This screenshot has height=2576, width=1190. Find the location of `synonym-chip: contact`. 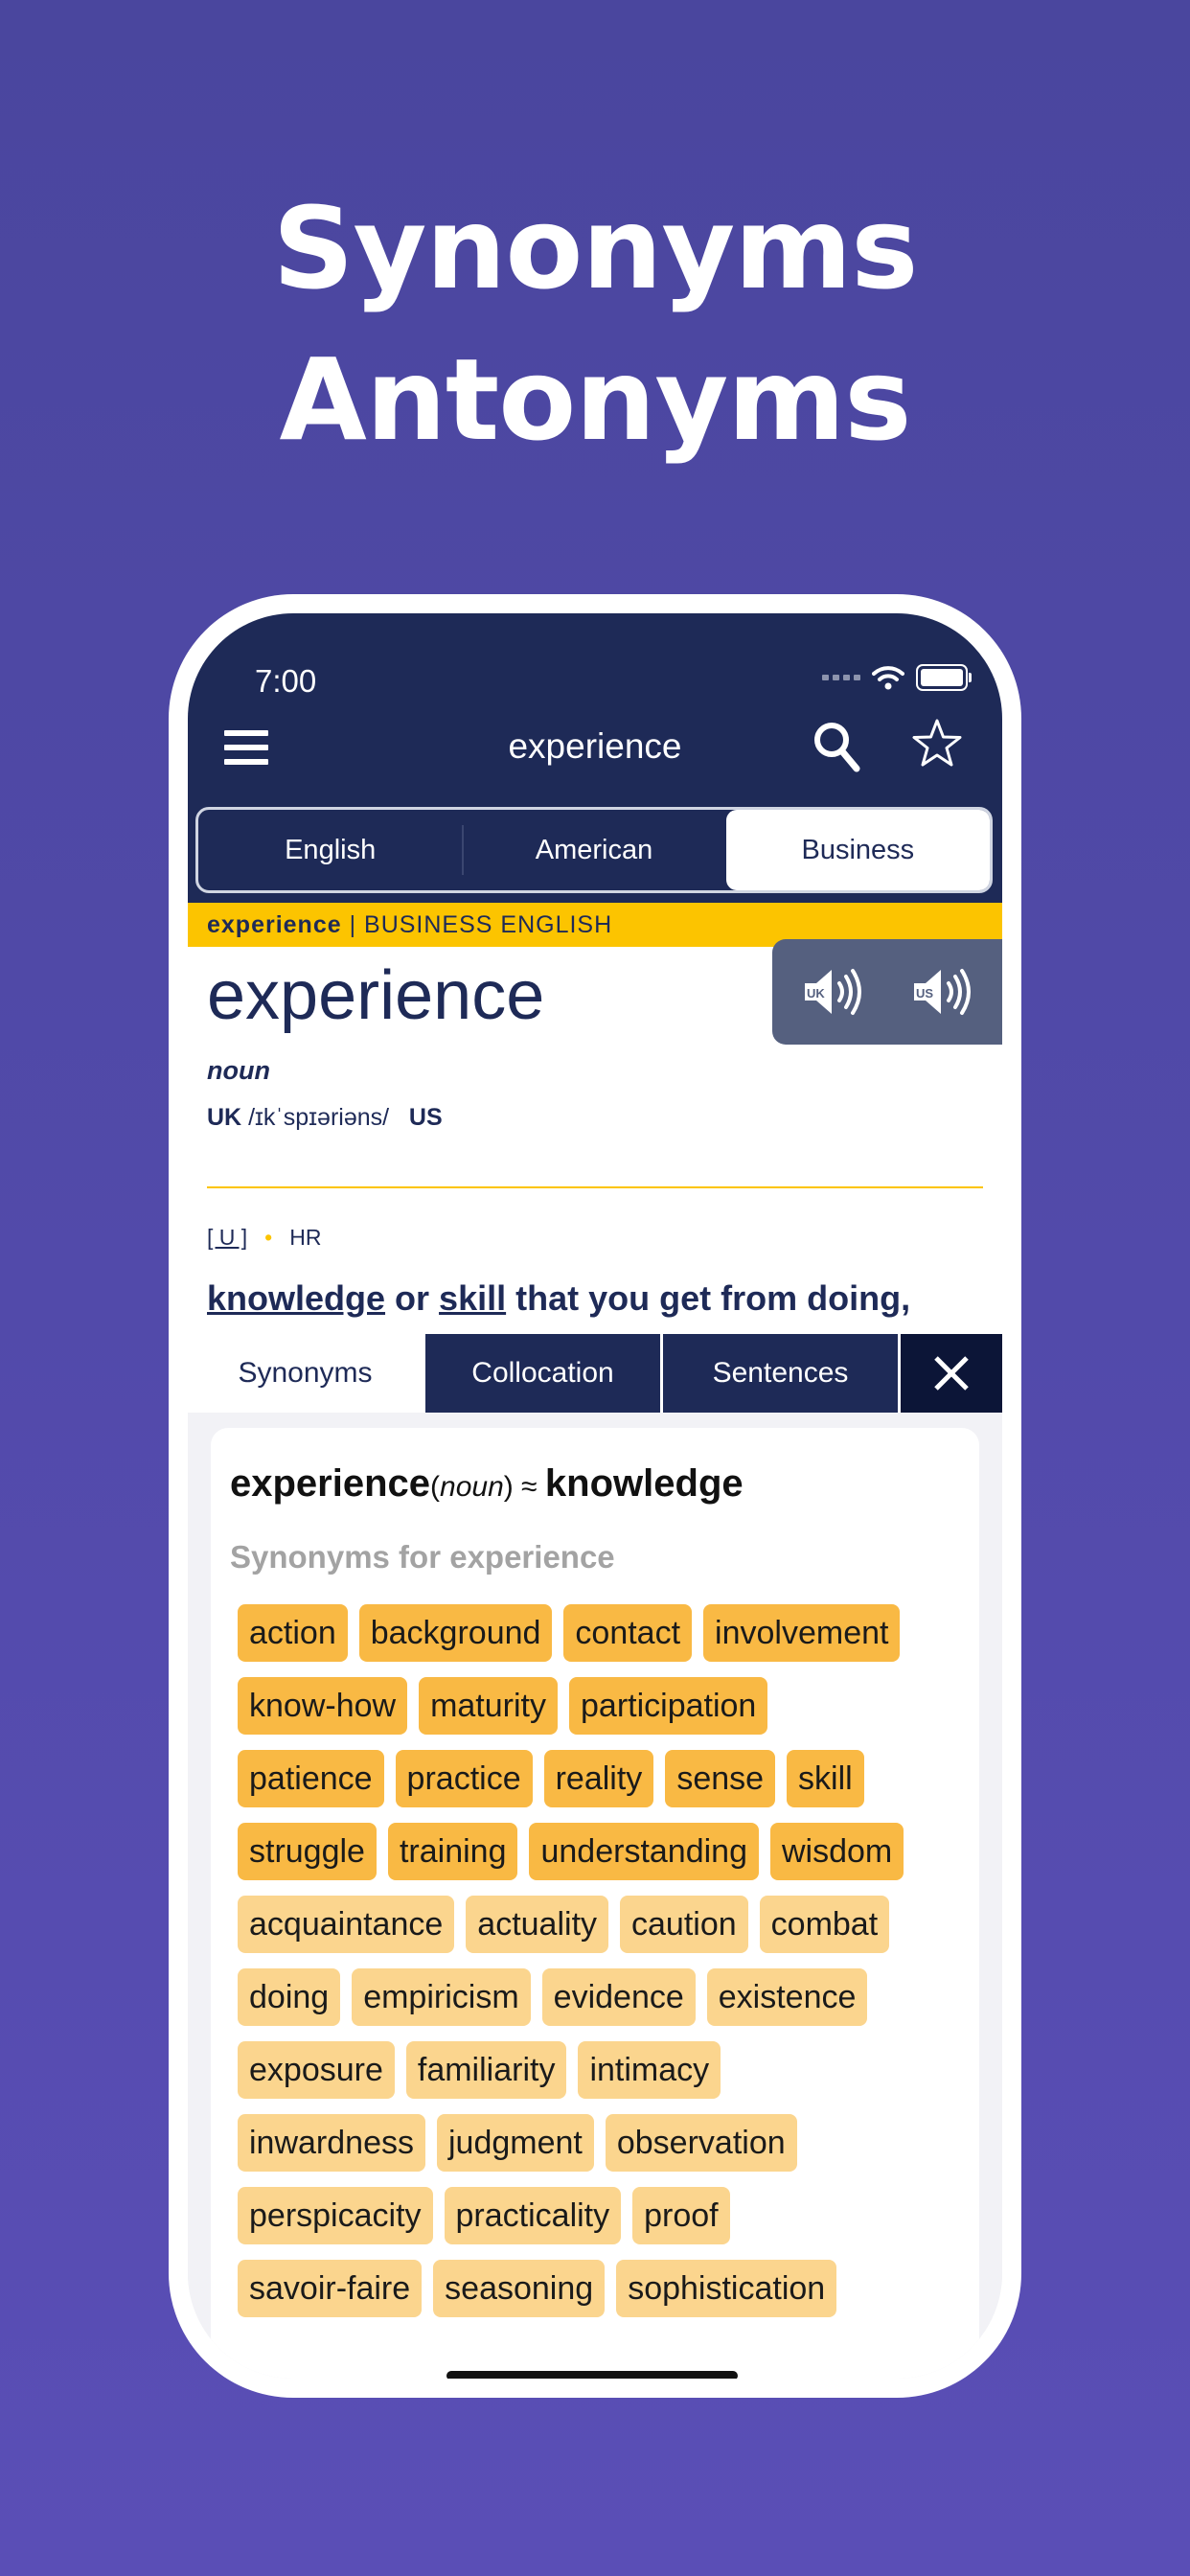

synonym-chip: contact is located at coordinates (628, 1633).